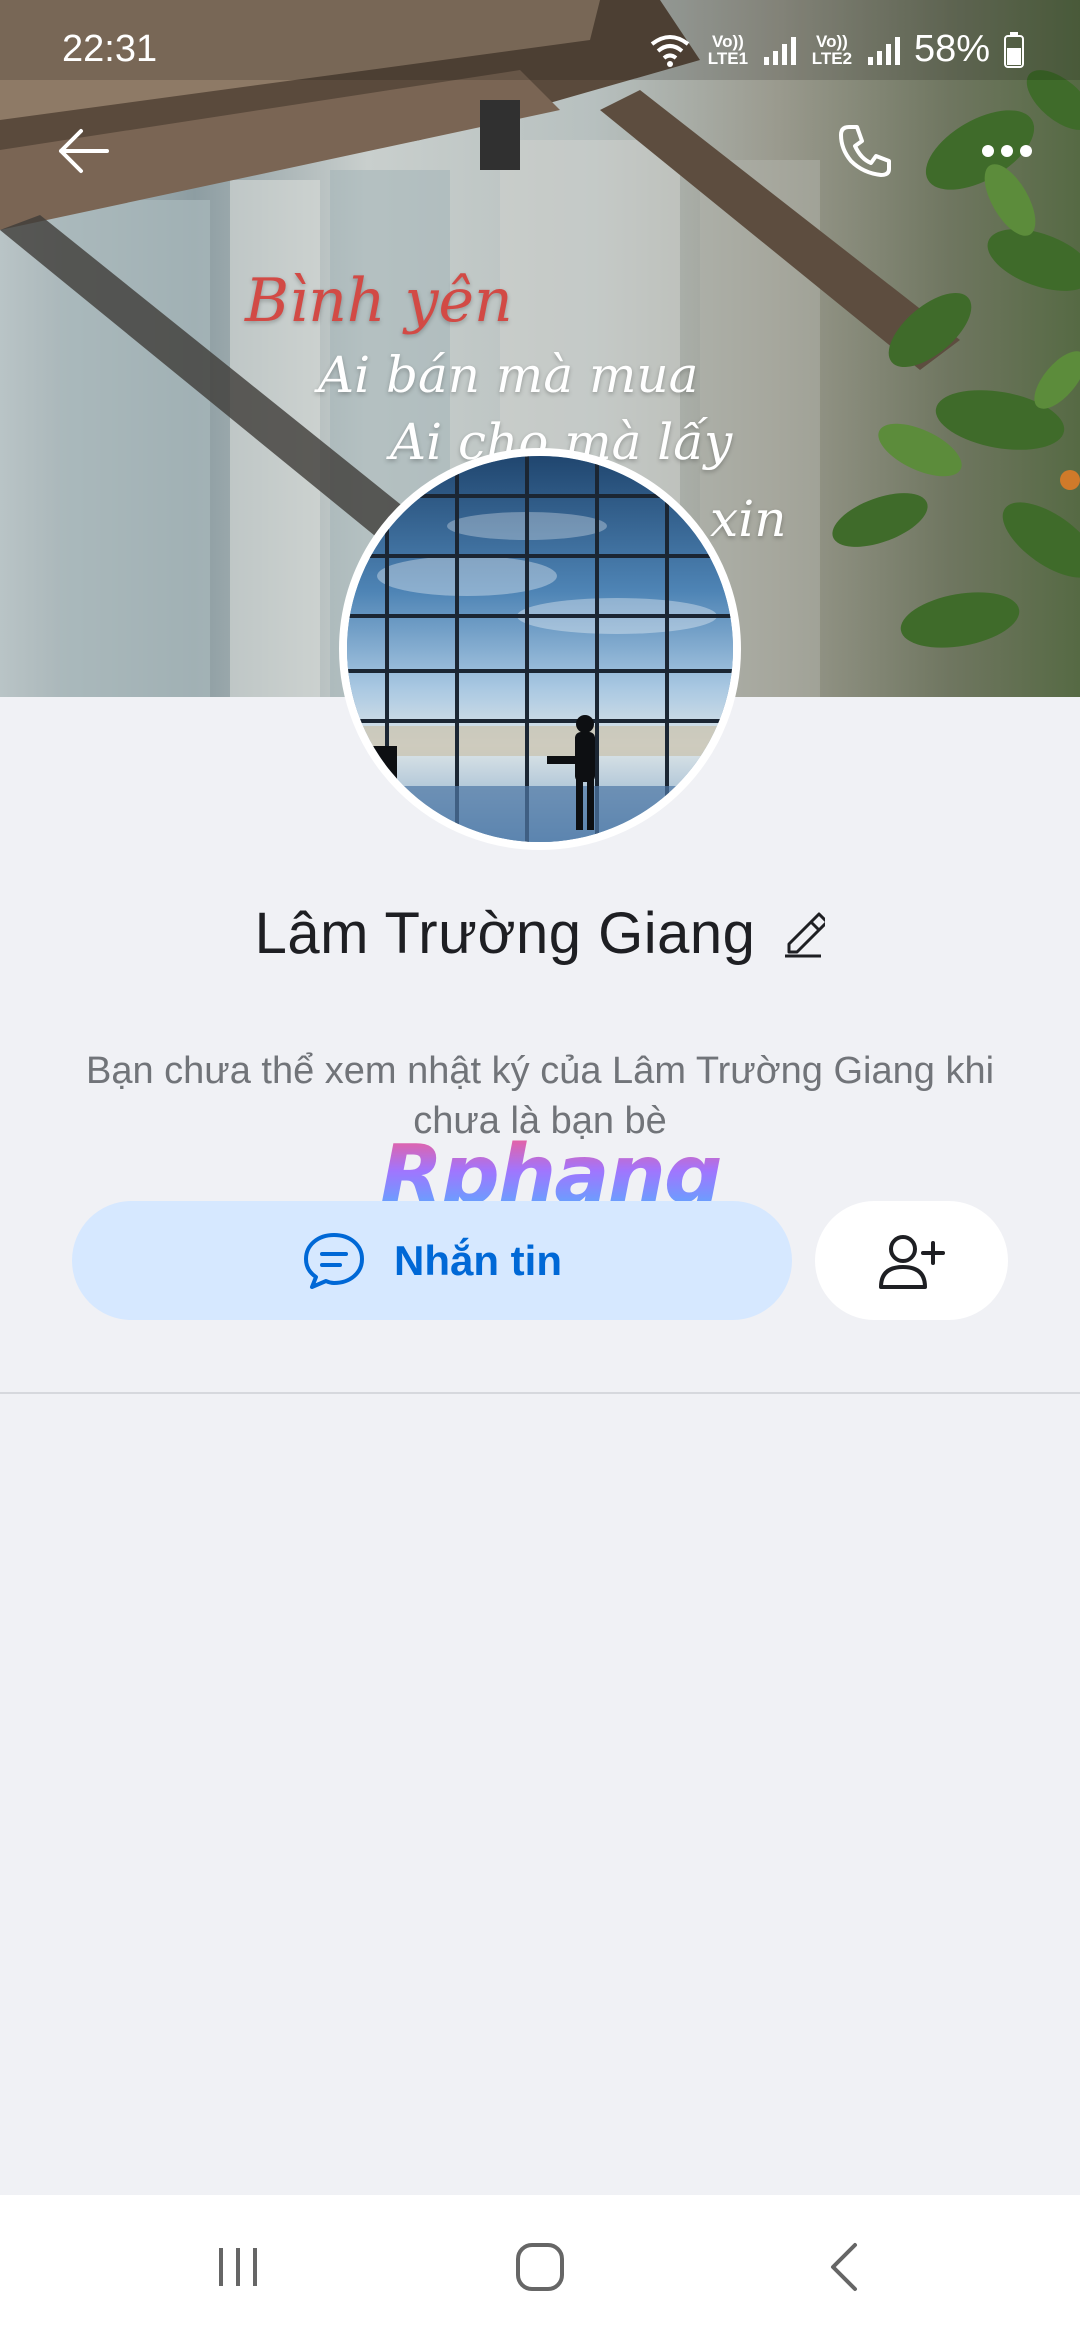 The image size is (1080, 2340). What do you see at coordinates (110, 49) in the screenshot?
I see `status-time: 22:31` at bounding box center [110, 49].